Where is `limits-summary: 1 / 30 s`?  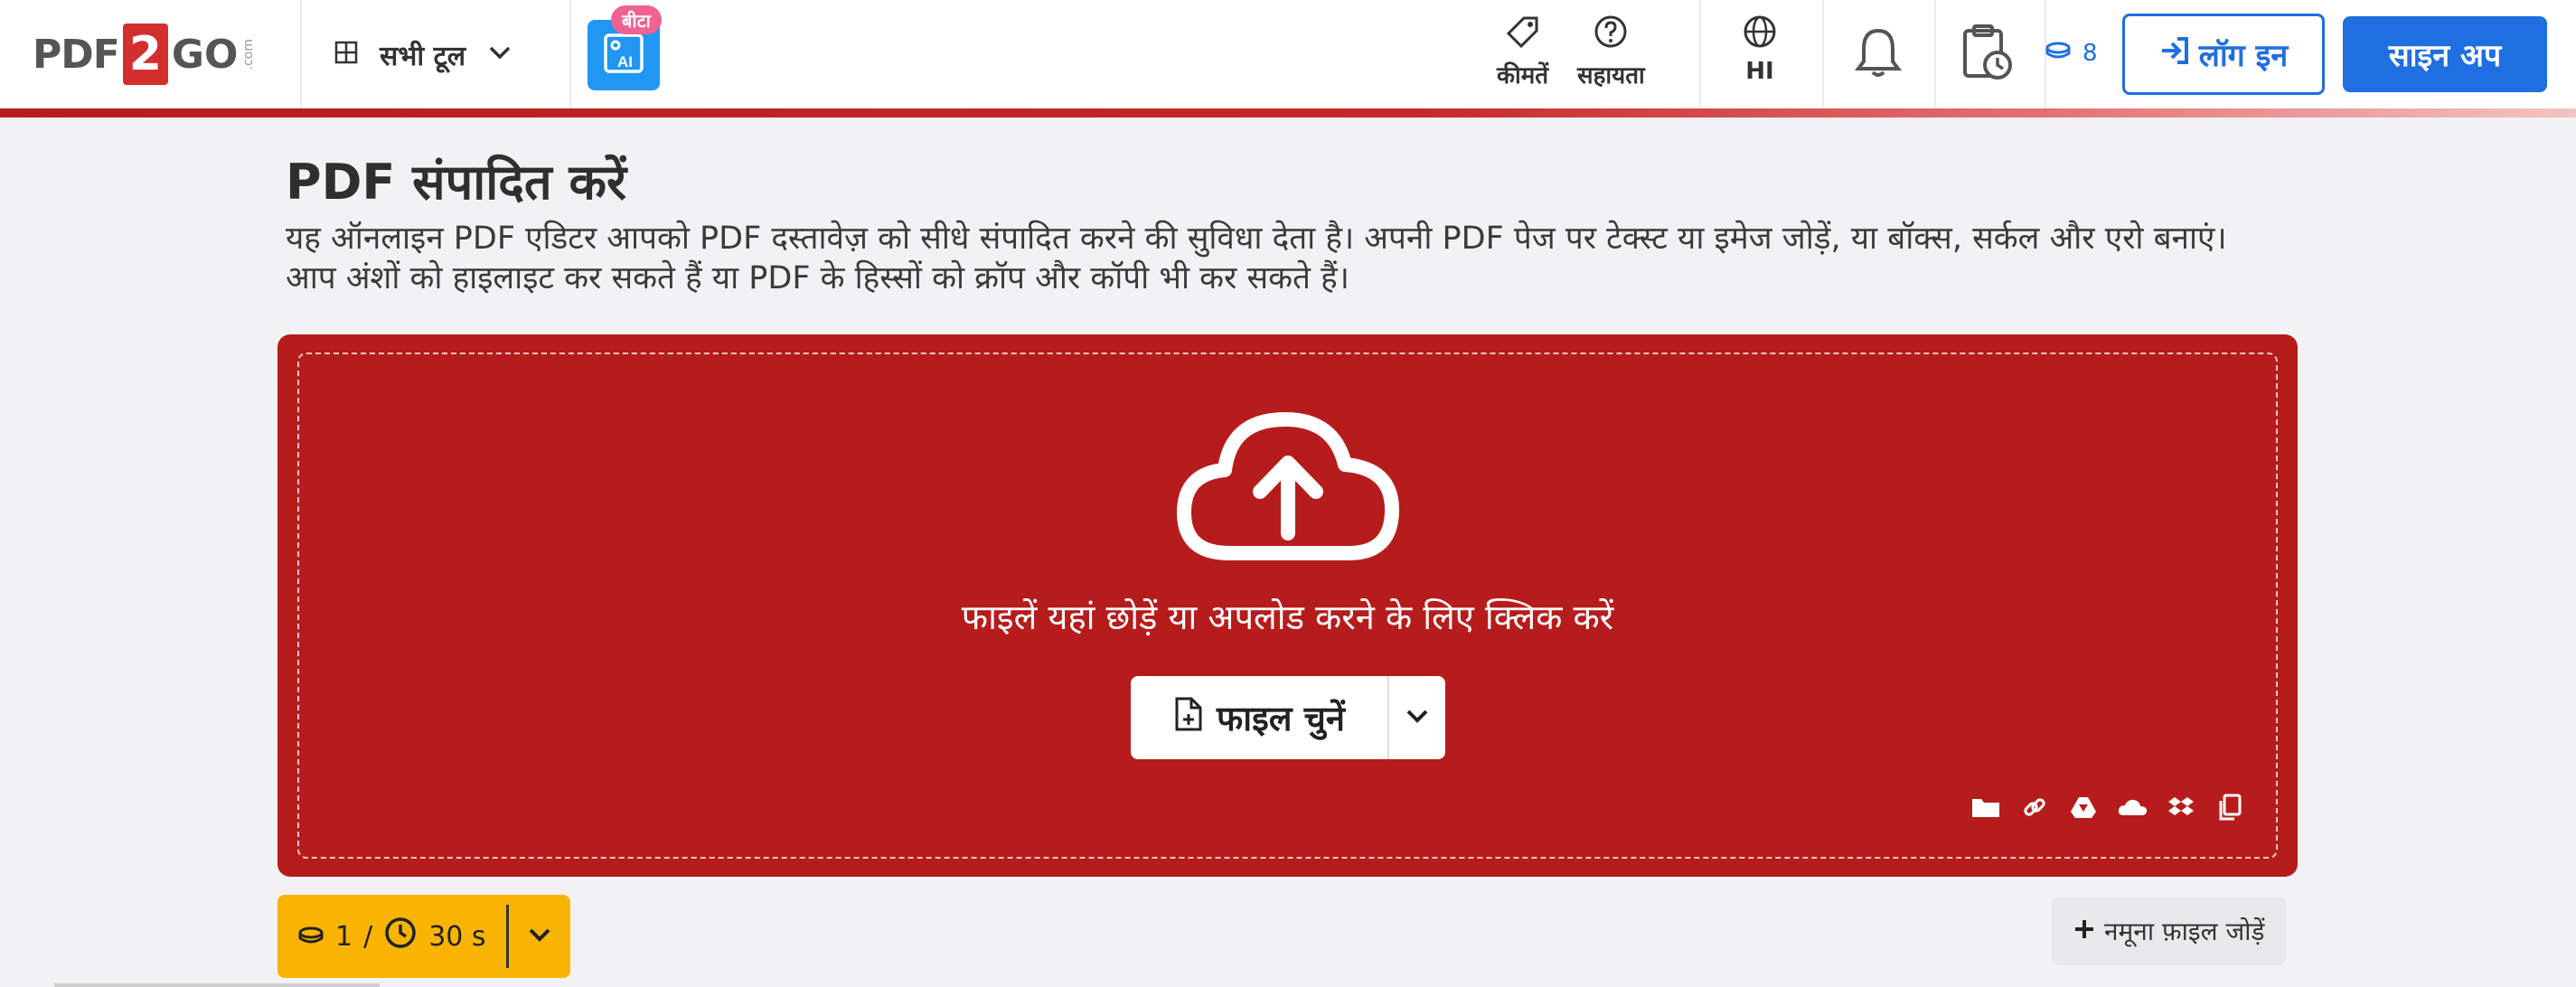
limits-summary: 1 / 30 s is located at coordinates (393, 937).